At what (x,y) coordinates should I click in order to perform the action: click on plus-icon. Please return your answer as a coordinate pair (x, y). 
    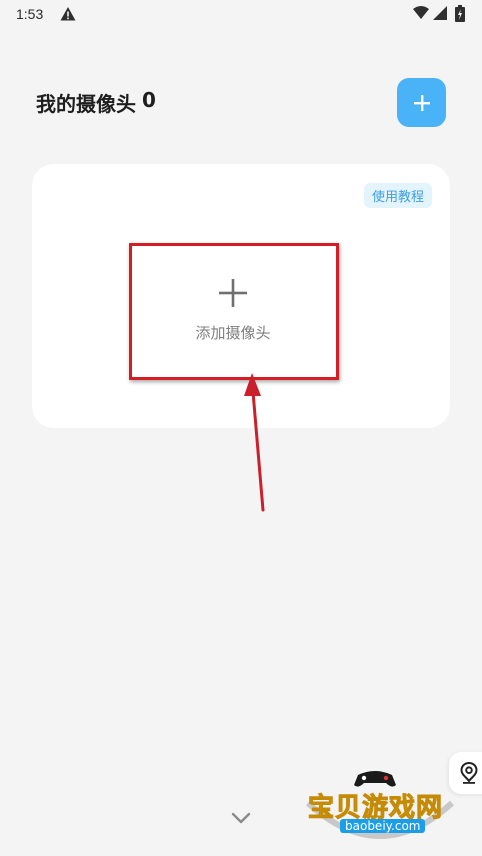
    Looking at the image, I should click on (421, 102).